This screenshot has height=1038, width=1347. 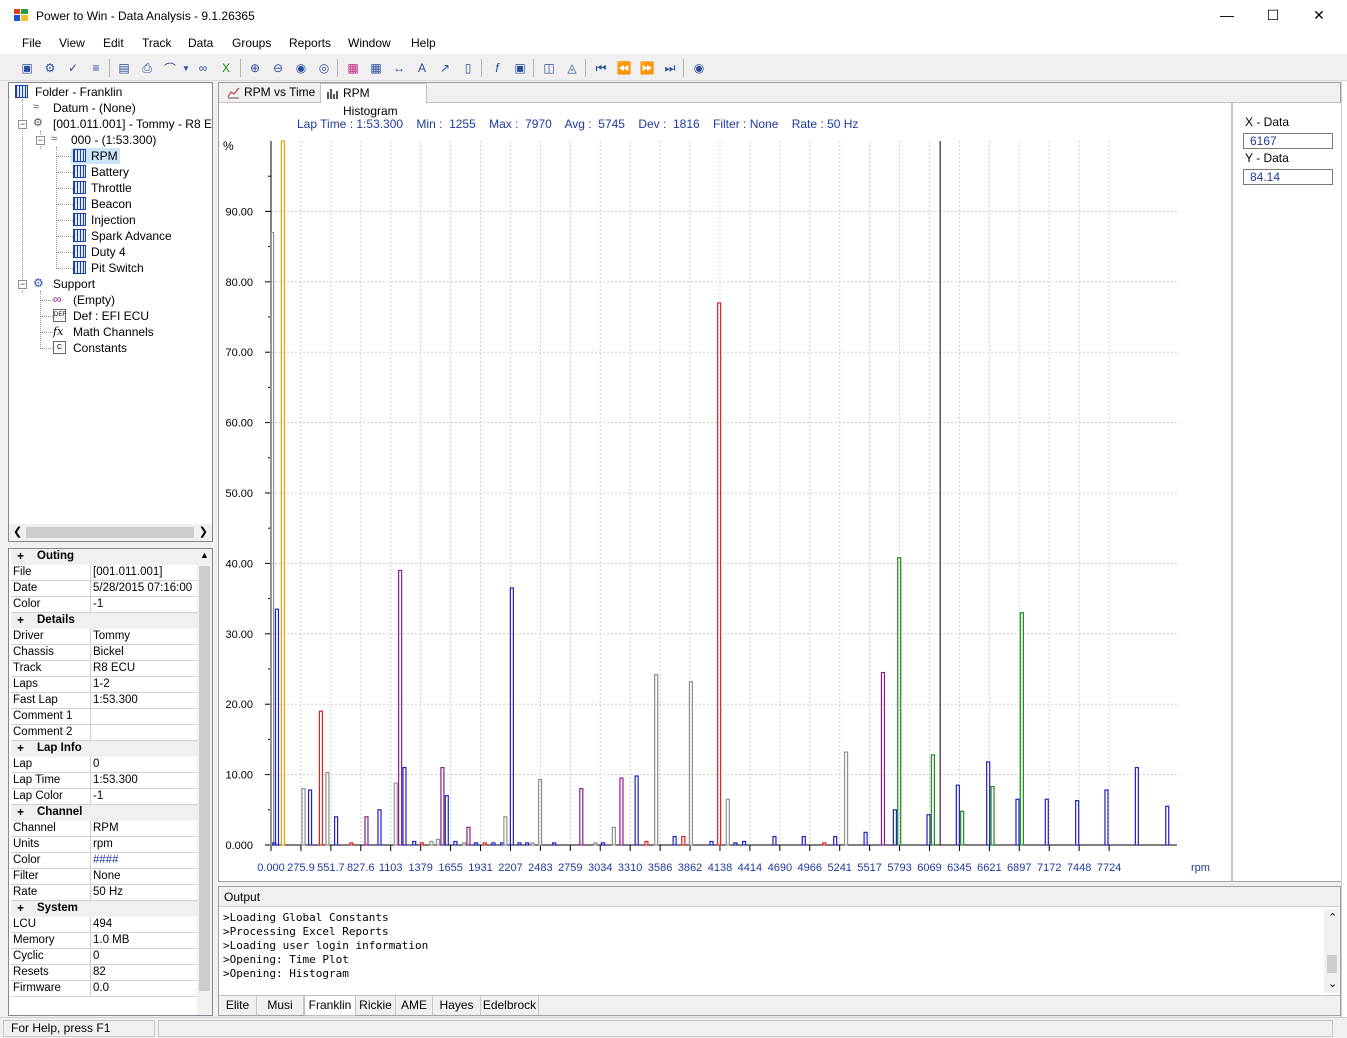 I want to click on minimize-button: —, so click(x=1227, y=15).